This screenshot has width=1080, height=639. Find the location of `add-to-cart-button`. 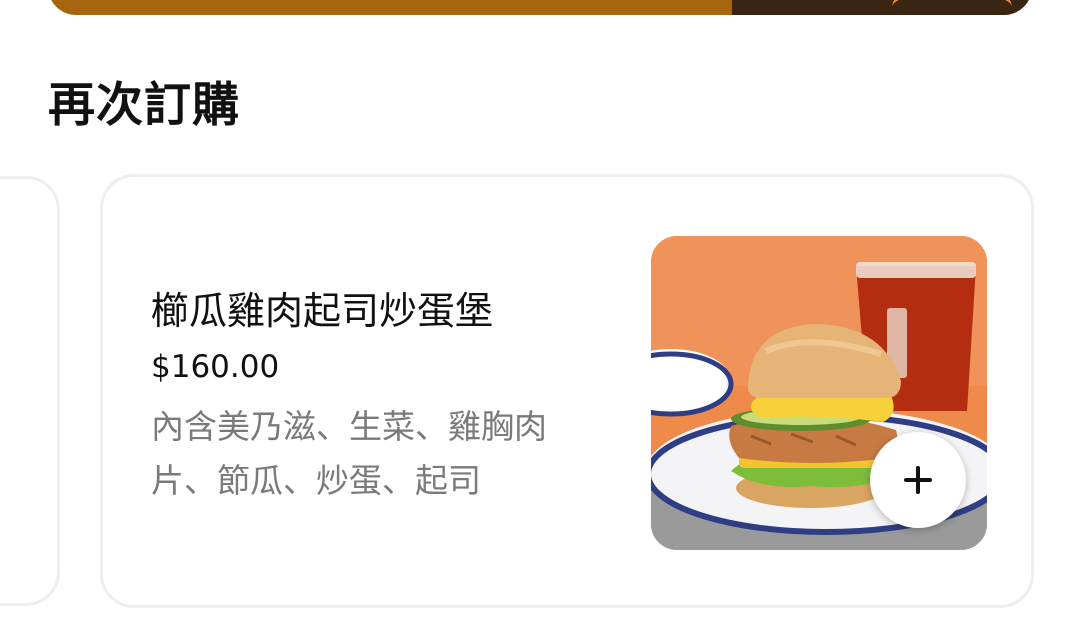

add-to-cart-button is located at coordinates (918, 480).